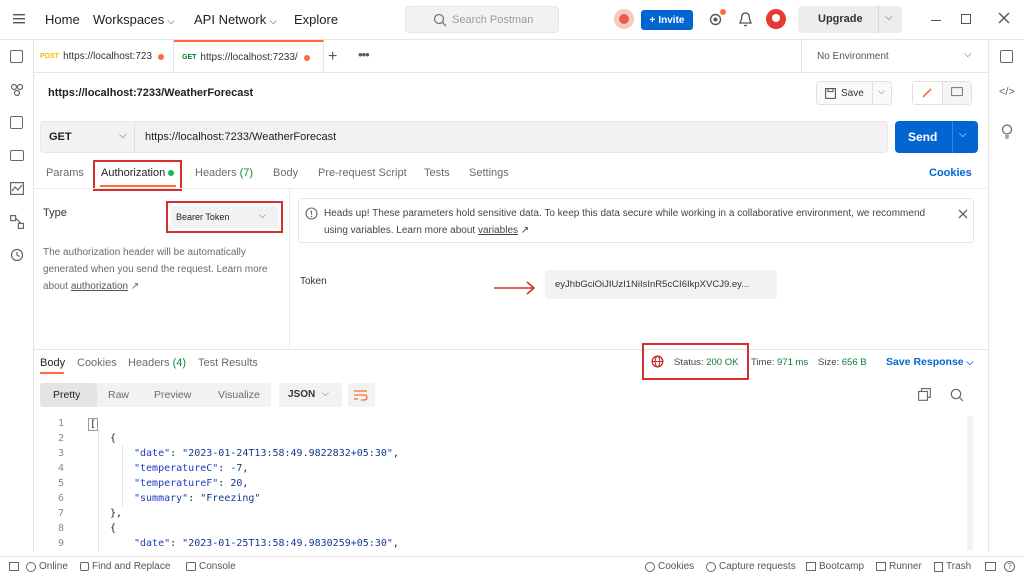  Describe the element at coordinates (249, 56) in the screenshot. I see `tab-get-request: GET https://localhost:7233/` at that location.